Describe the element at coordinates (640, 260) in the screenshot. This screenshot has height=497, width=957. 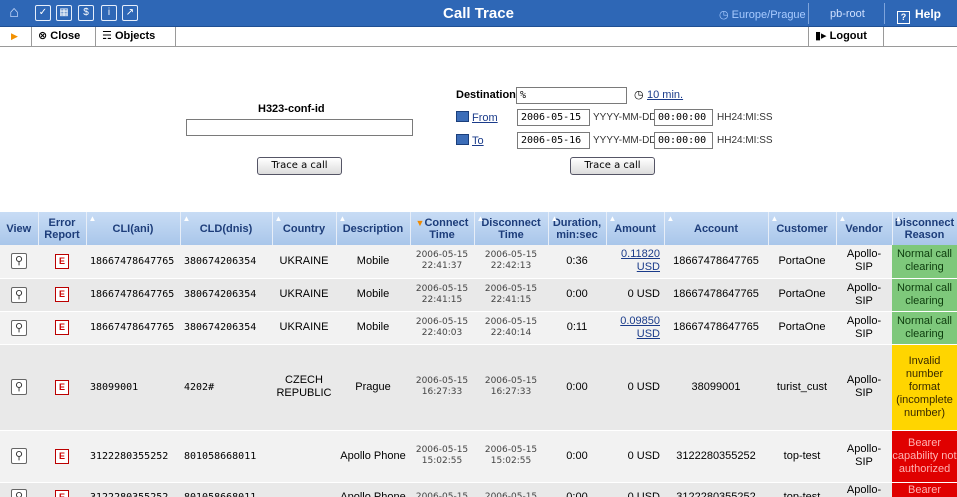
I see `amount-link: 0.11820 USD` at that location.